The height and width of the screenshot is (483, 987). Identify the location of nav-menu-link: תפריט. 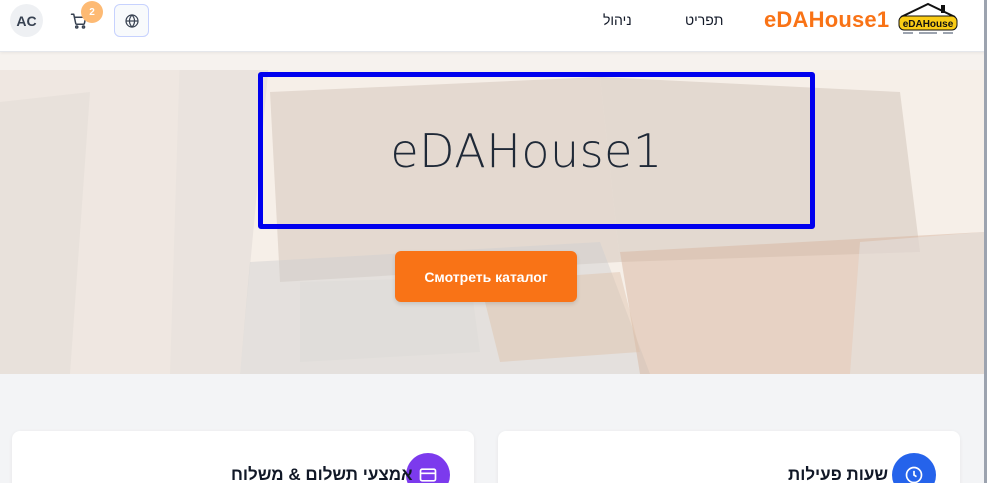
(704, 20).